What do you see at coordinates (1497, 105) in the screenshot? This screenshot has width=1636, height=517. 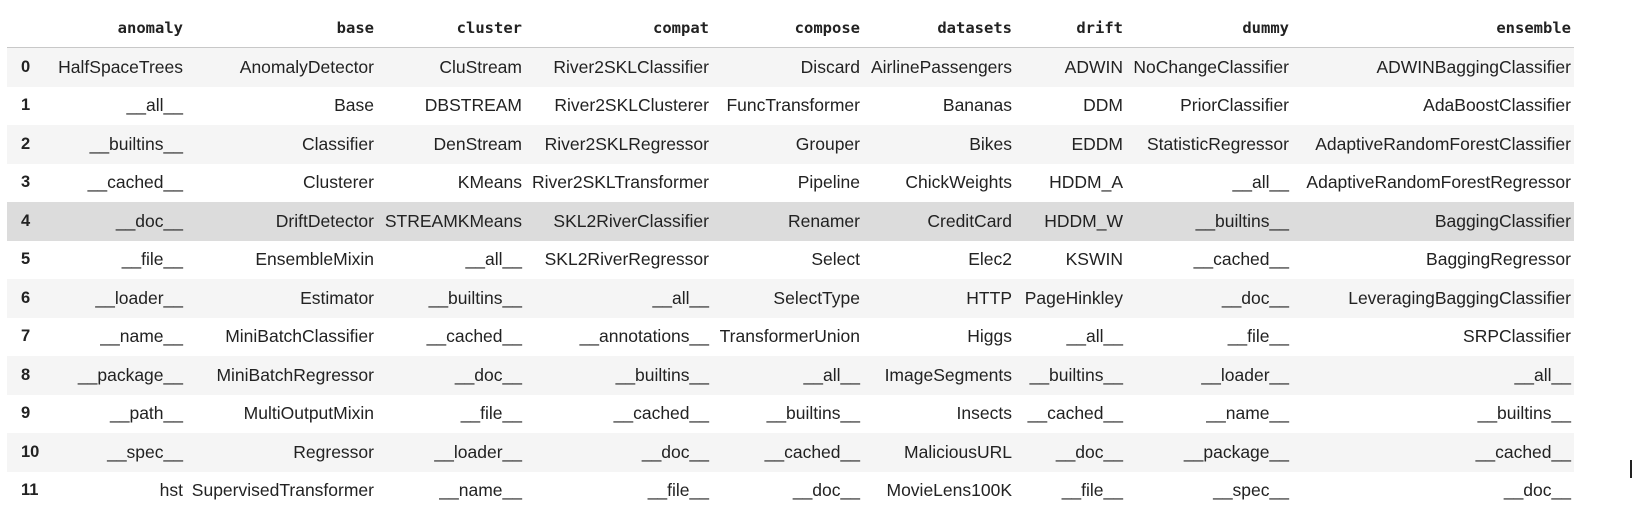 I see `table-cell: AdaBoostClassifier` at bounding box center [1497, 105].